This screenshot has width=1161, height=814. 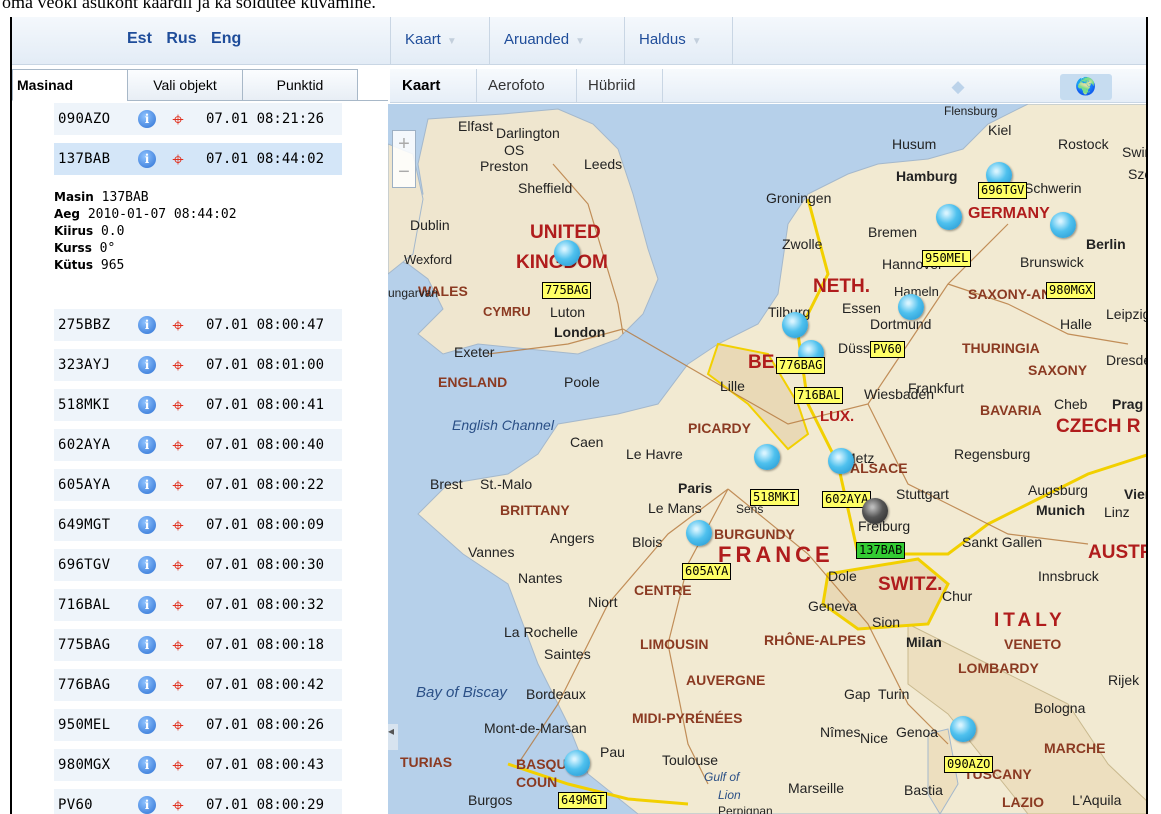 What do you see at coordinates (404, 173) in the screenshot?
I see `zoom-out-button: −` at bounding box center [404, 173].